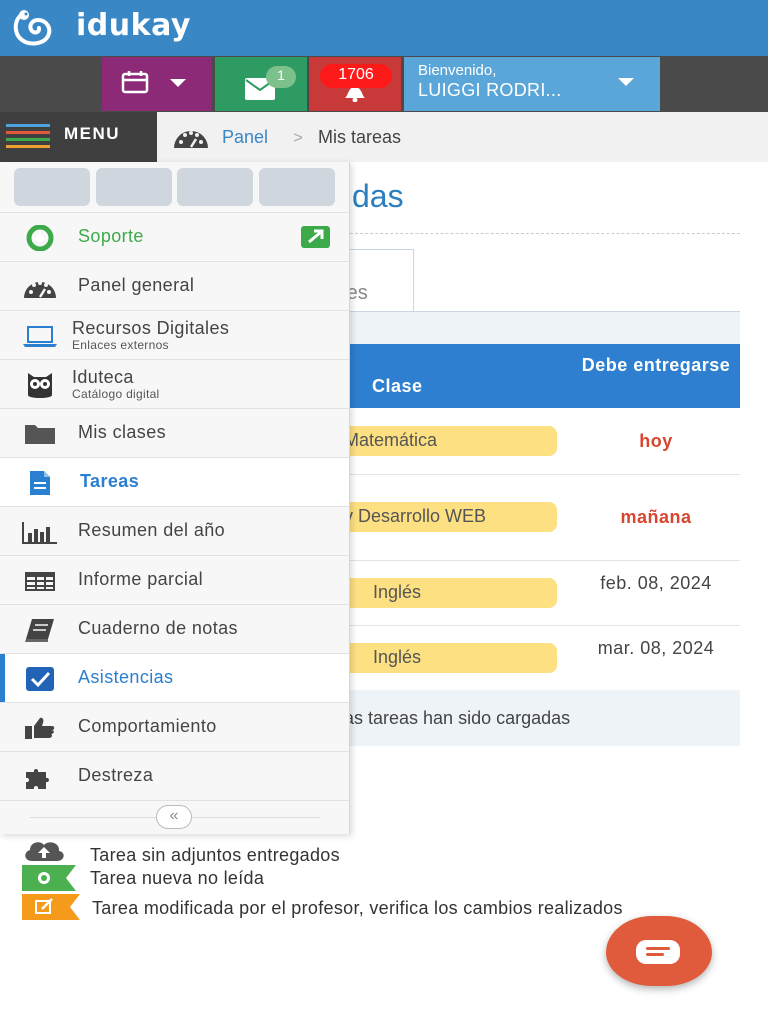 Image resolution: width=768 pixels, height=1024 pixels. Describe the element at coordinates (39, 630) in the screenshot. I see `notebook-icon` at that location.